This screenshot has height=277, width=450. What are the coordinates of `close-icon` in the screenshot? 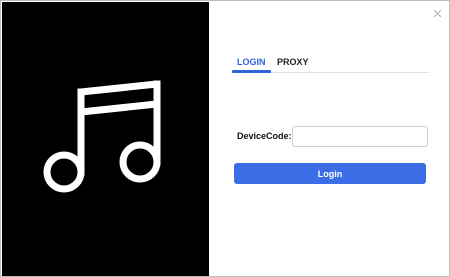 It's located at (437, 13).